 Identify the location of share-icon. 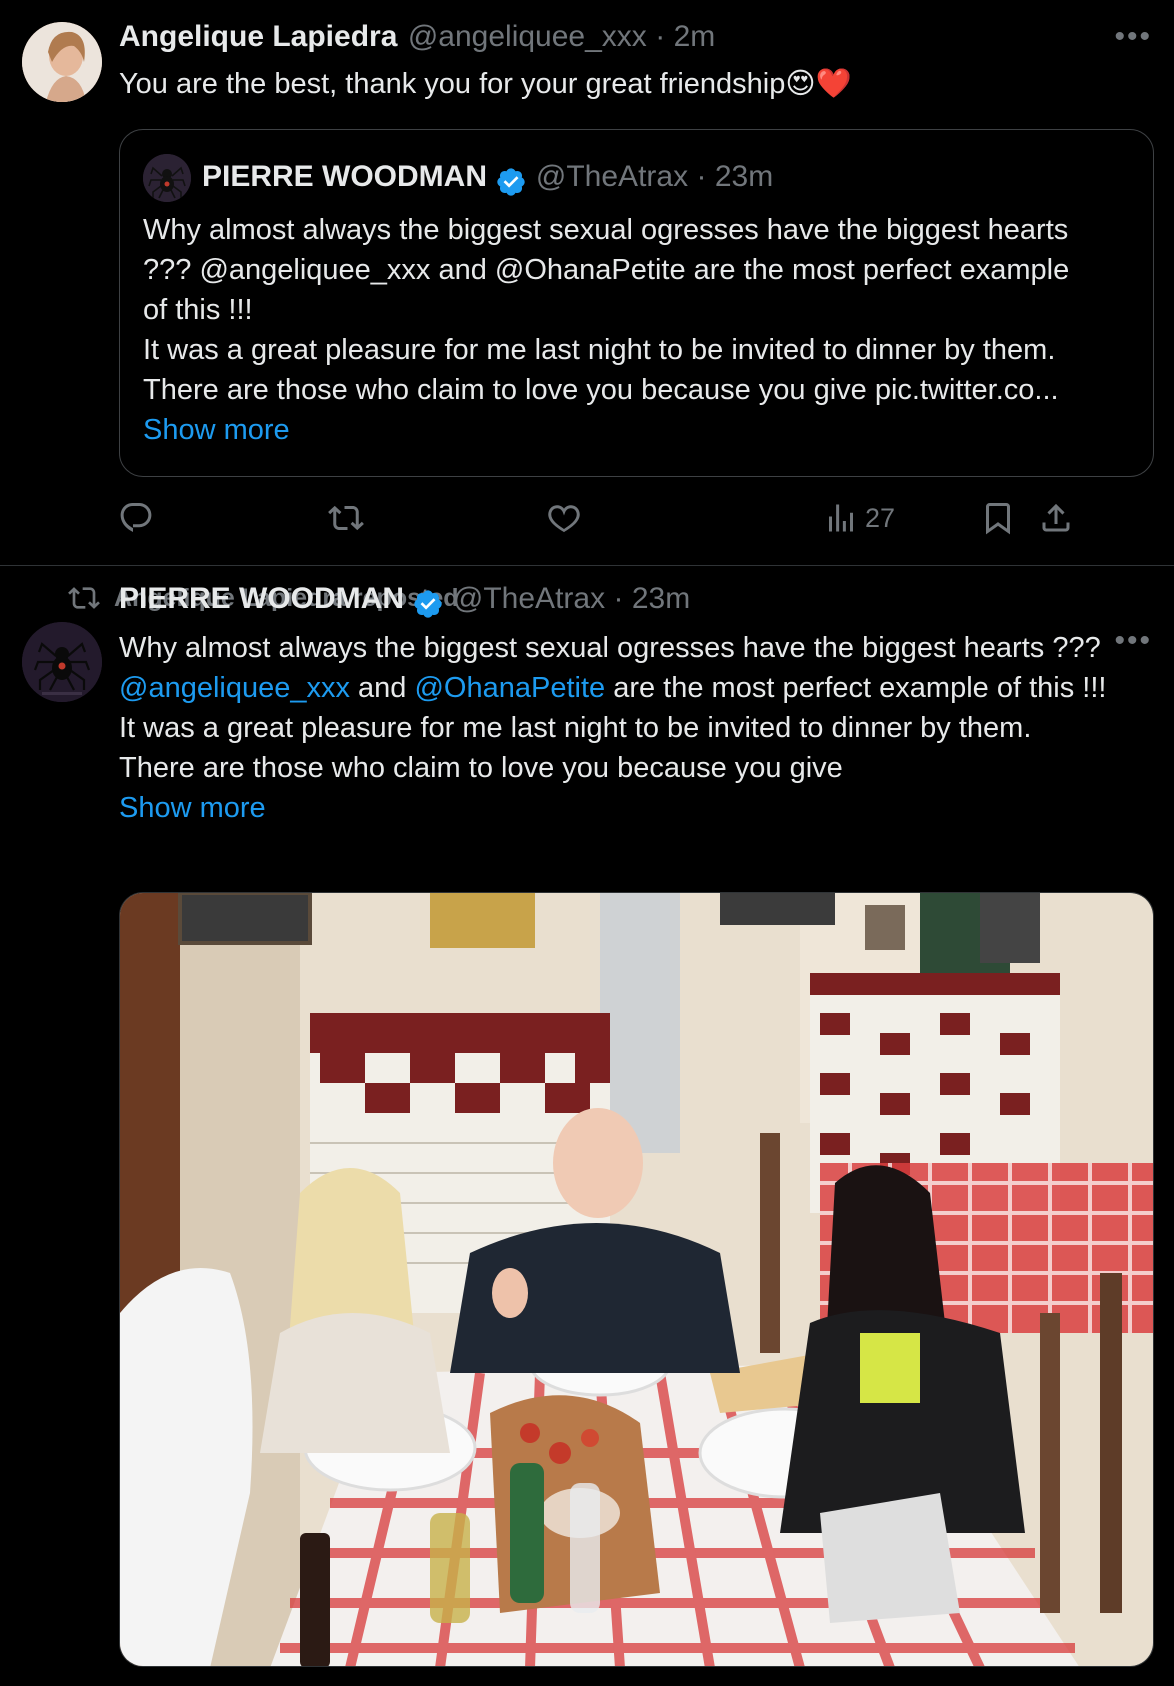
(1056, 517).